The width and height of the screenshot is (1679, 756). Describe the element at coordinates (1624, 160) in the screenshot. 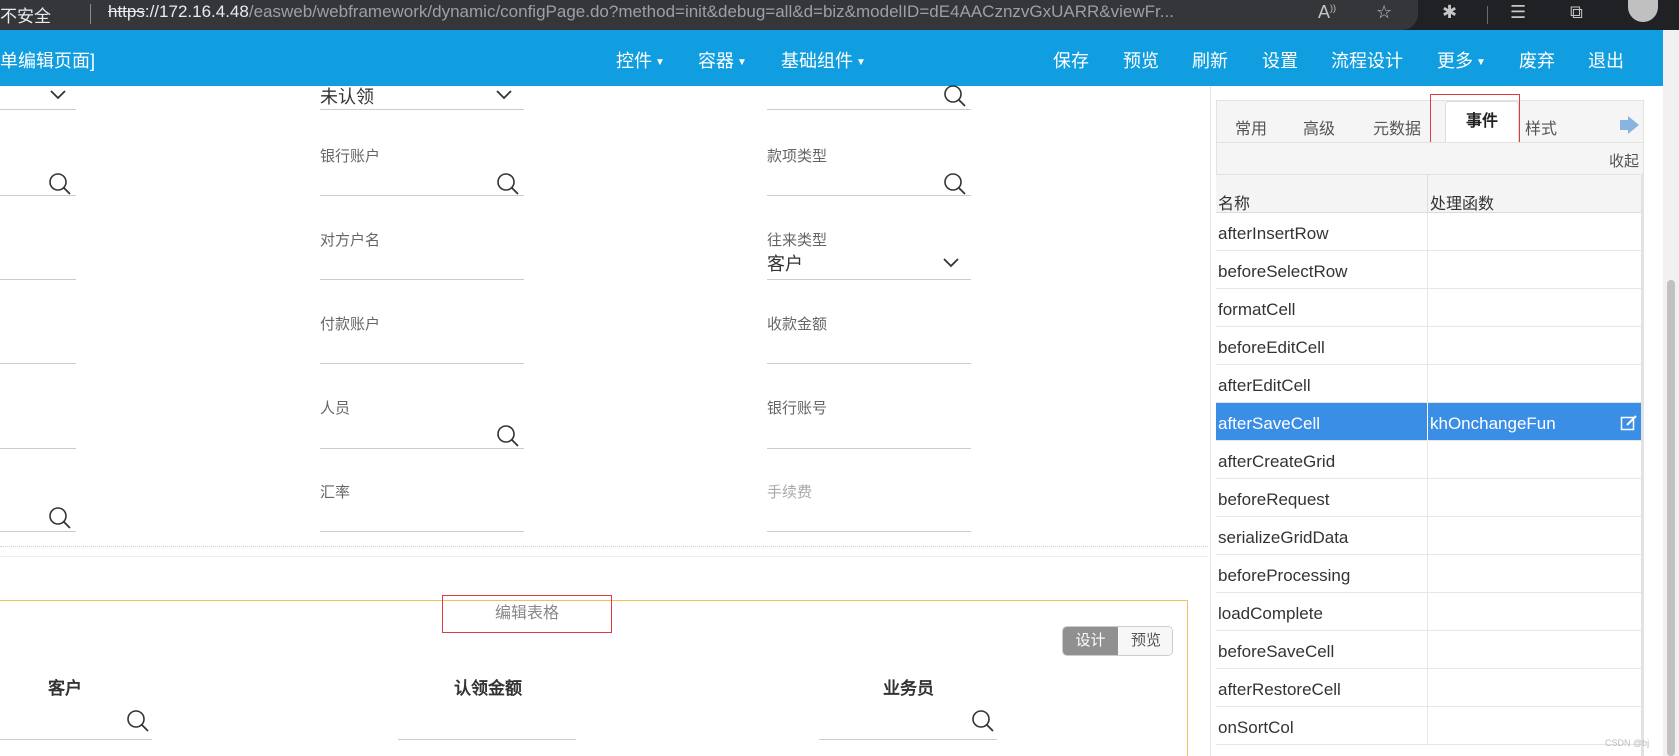

I see `collapse-button: 收起` at that location.